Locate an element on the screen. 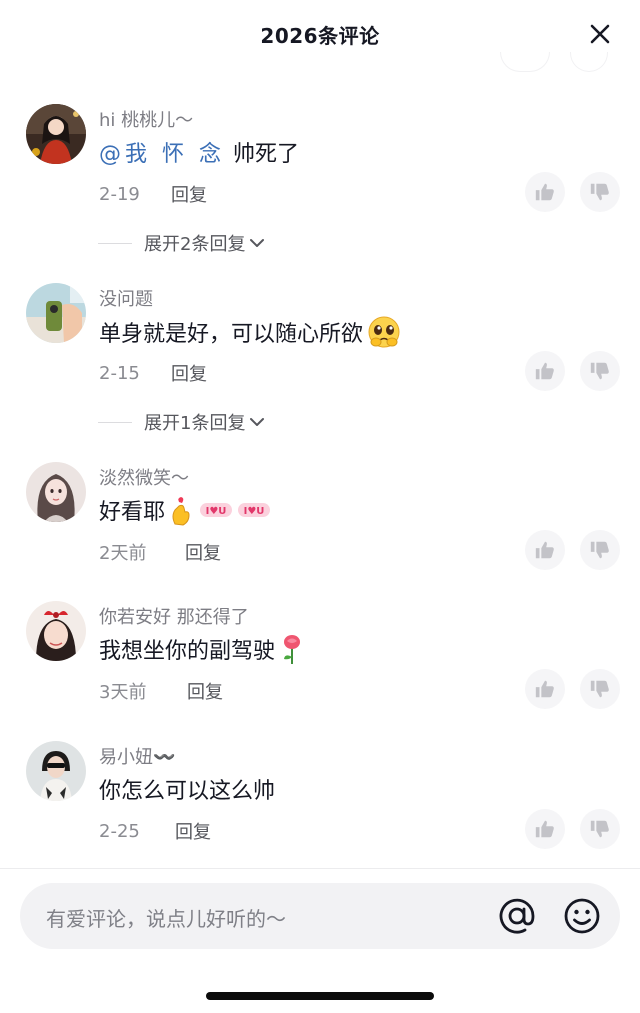 The height and width of the screenshot is (1013, 640). comment-body: 单身就是好，可以随心所欲 is located at coordinates (231, 334).